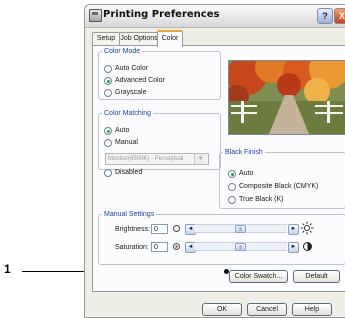  Describe the element at coordinates (293, 247) in the screenshot. I see `saturation-increase-button: ►` at that location.